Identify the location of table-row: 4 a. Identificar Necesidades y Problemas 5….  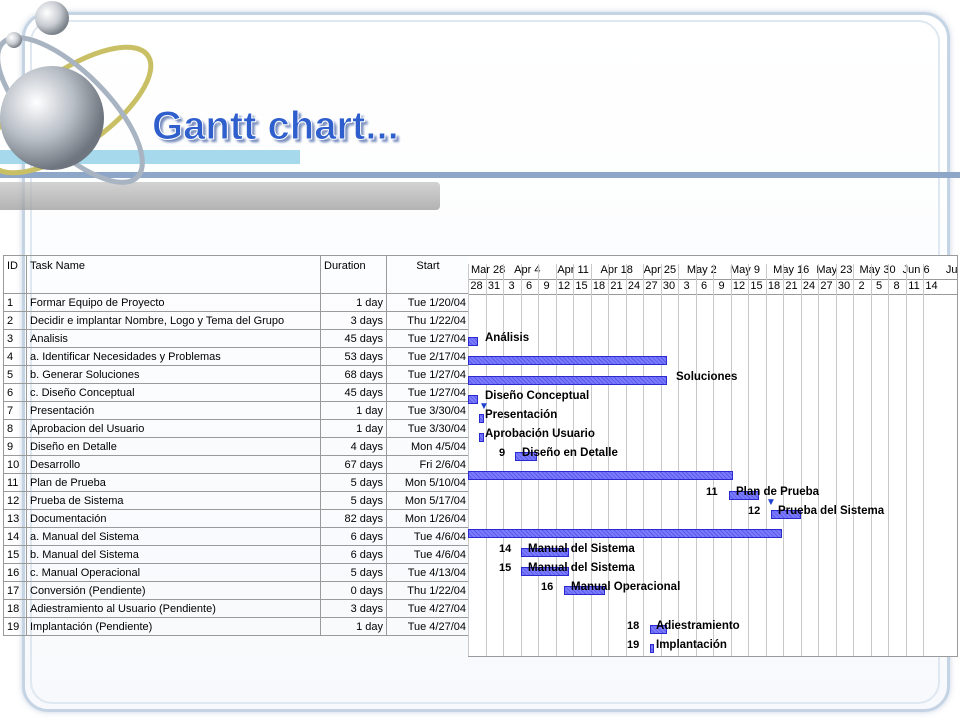
(236, 356).